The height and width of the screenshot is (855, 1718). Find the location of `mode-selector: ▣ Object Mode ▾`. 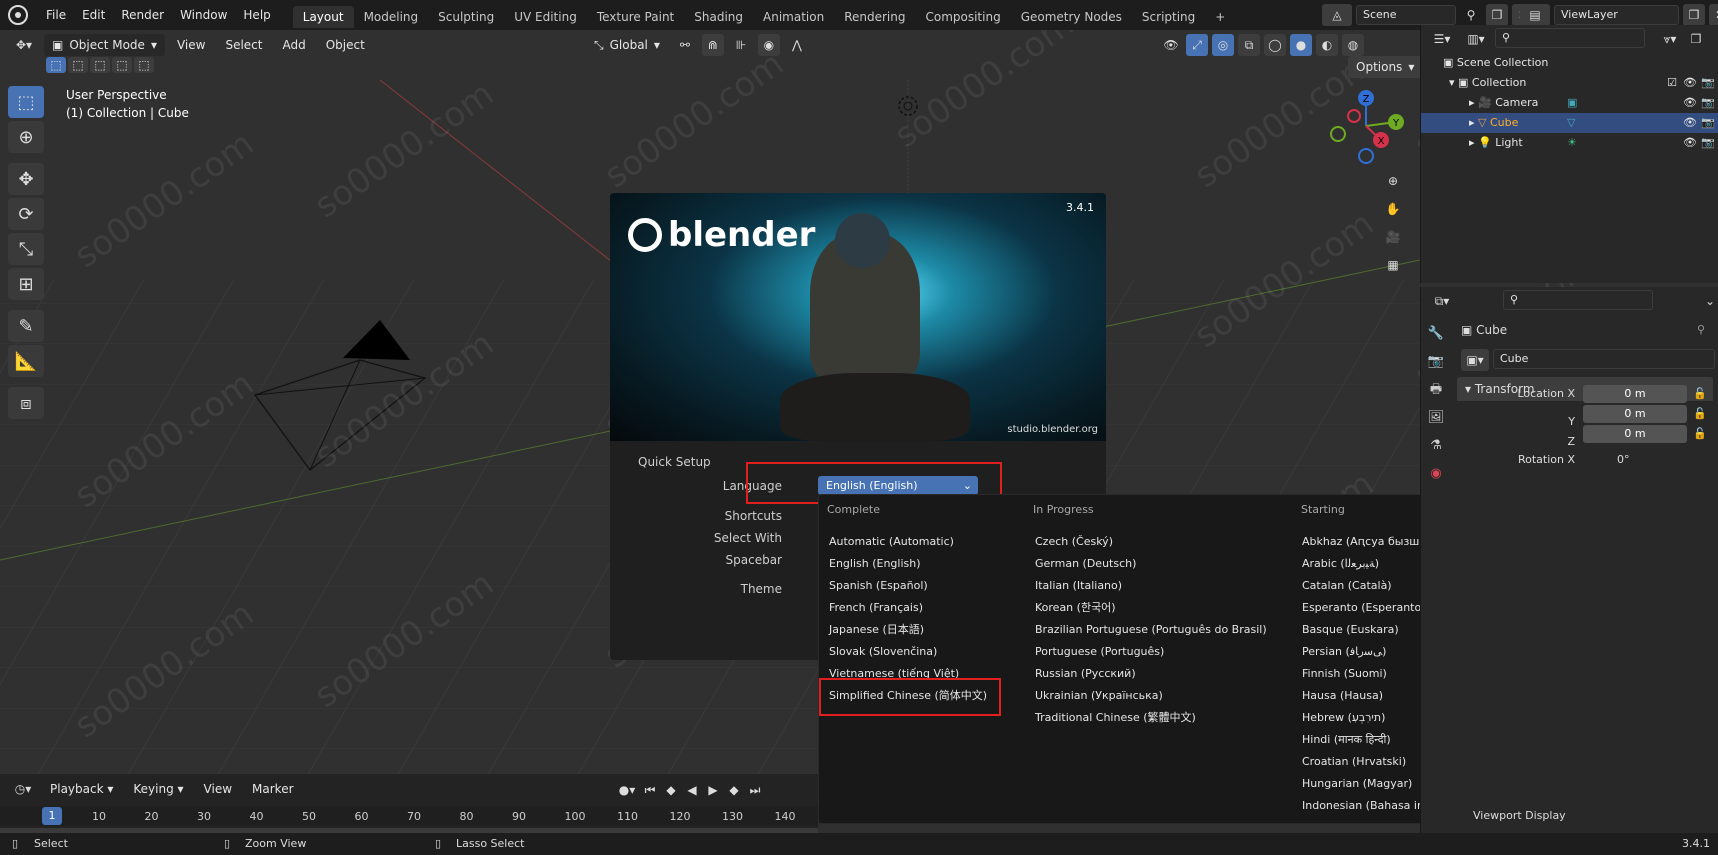

mode-selector: ▣ Object Mode ▾ is located at coordinates (104, 45).